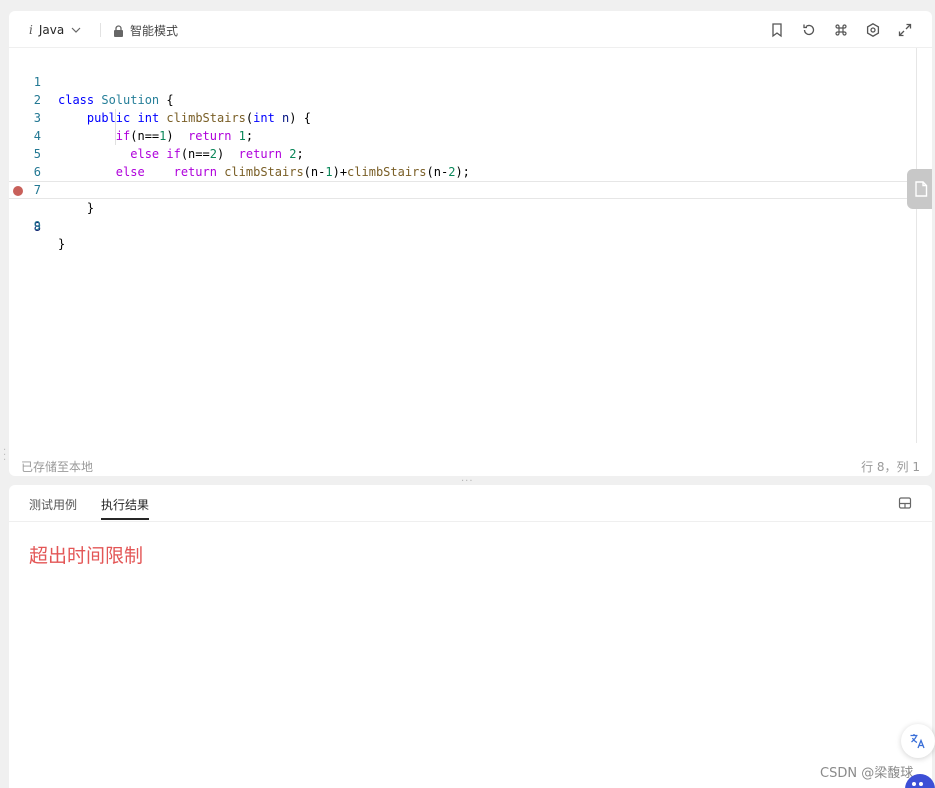 The image size is (935, 788). I want to click on layout-icon, so click(905, 503).